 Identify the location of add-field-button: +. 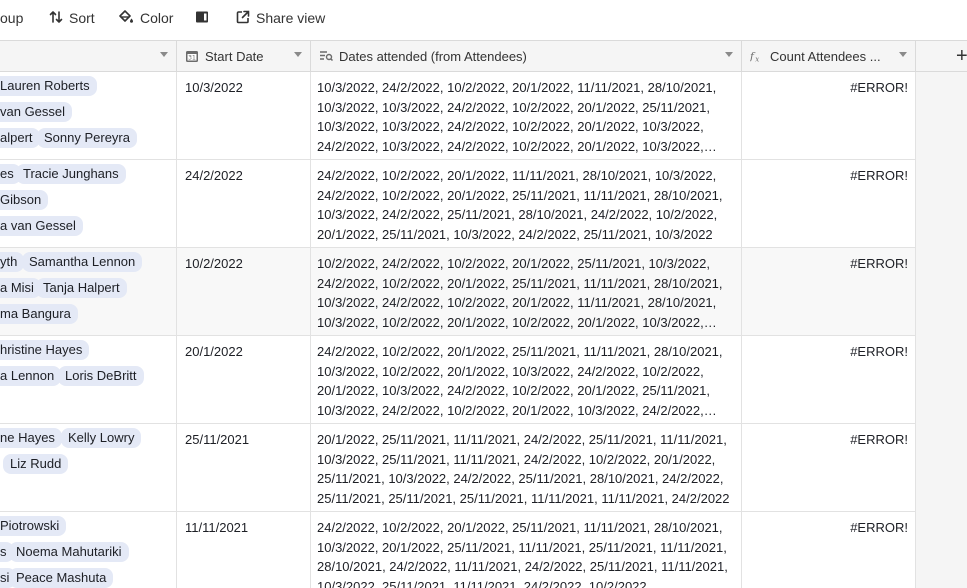
(941, 56).